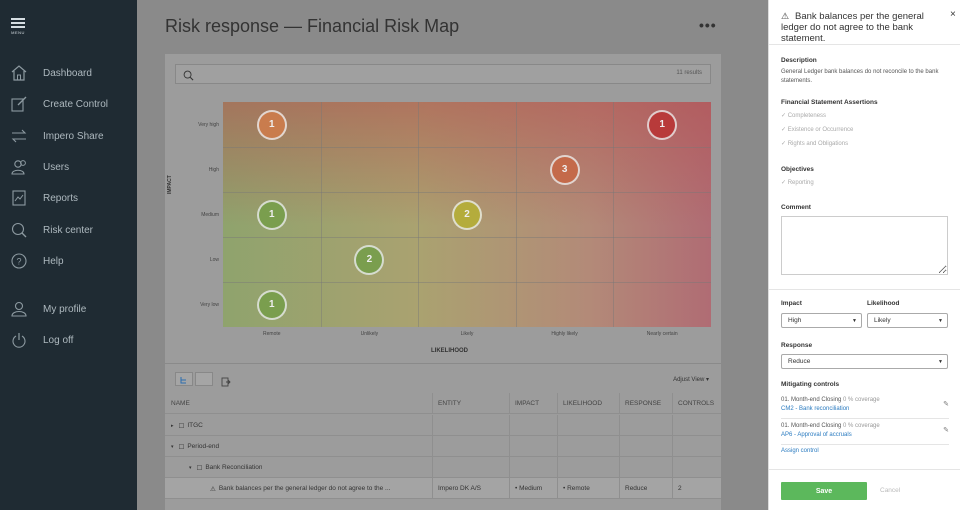 Image resolution: width=960 pixels, height=510 pixels. Describe the element at coordinates (829, 102) in the screenshot. I see `assertions-heading: Financial Statement Assertions` at that location.